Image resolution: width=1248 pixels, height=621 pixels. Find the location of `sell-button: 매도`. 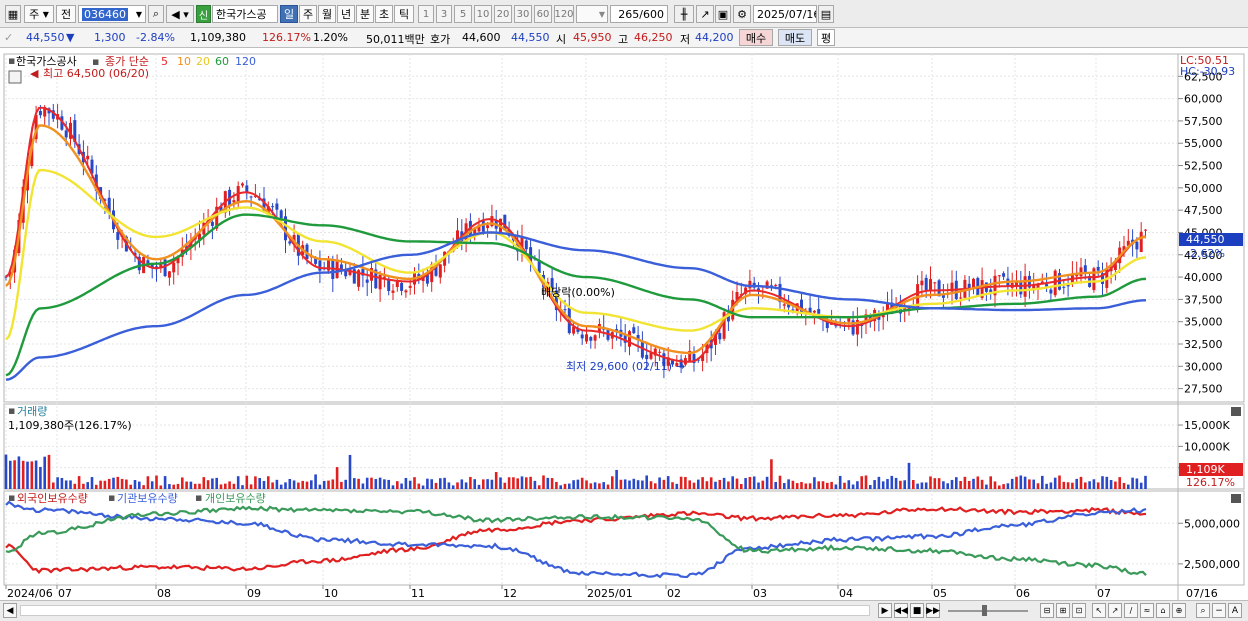

sell-button: 매도 is located at coordinates (795, 37).